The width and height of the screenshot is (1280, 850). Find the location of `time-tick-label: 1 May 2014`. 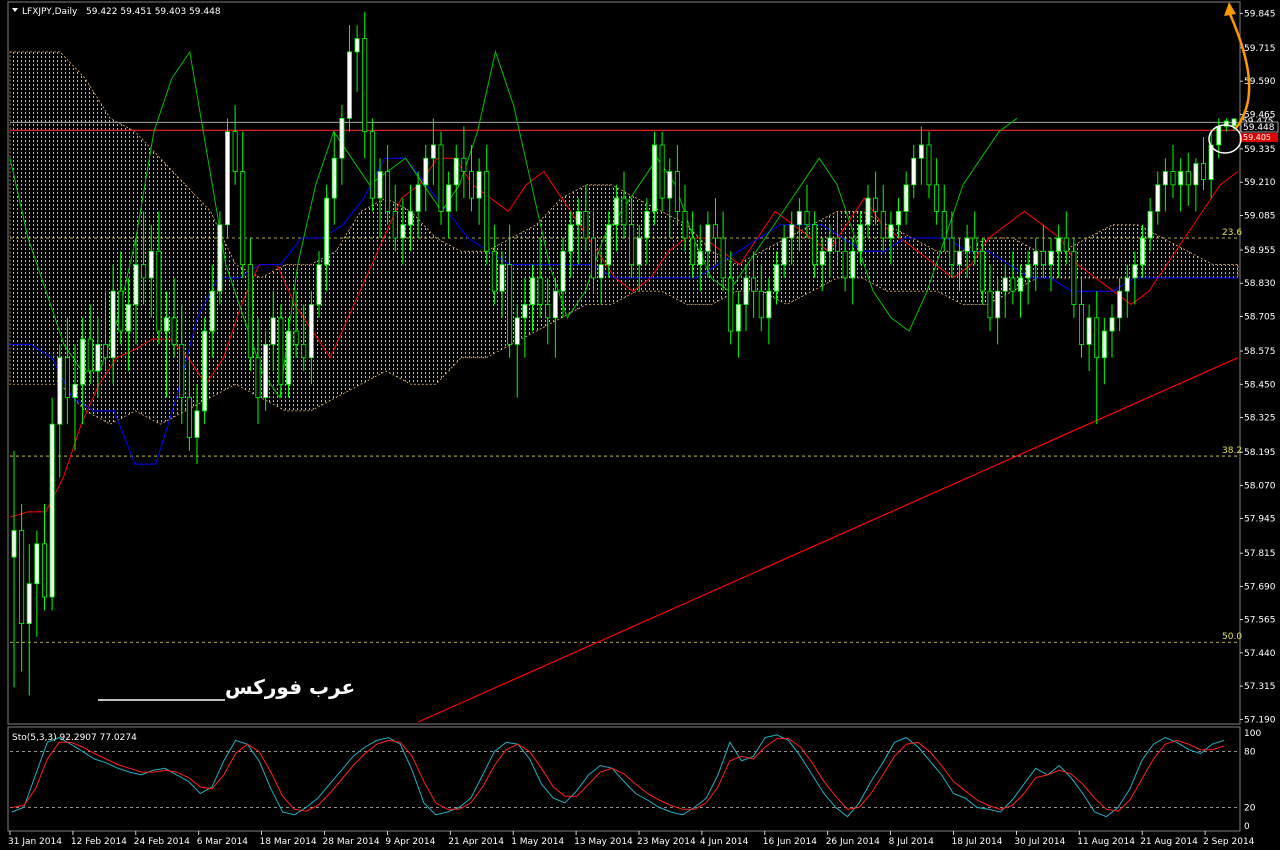

time-tick-label: 1 May 2014 is located at coordinates (537, 842).